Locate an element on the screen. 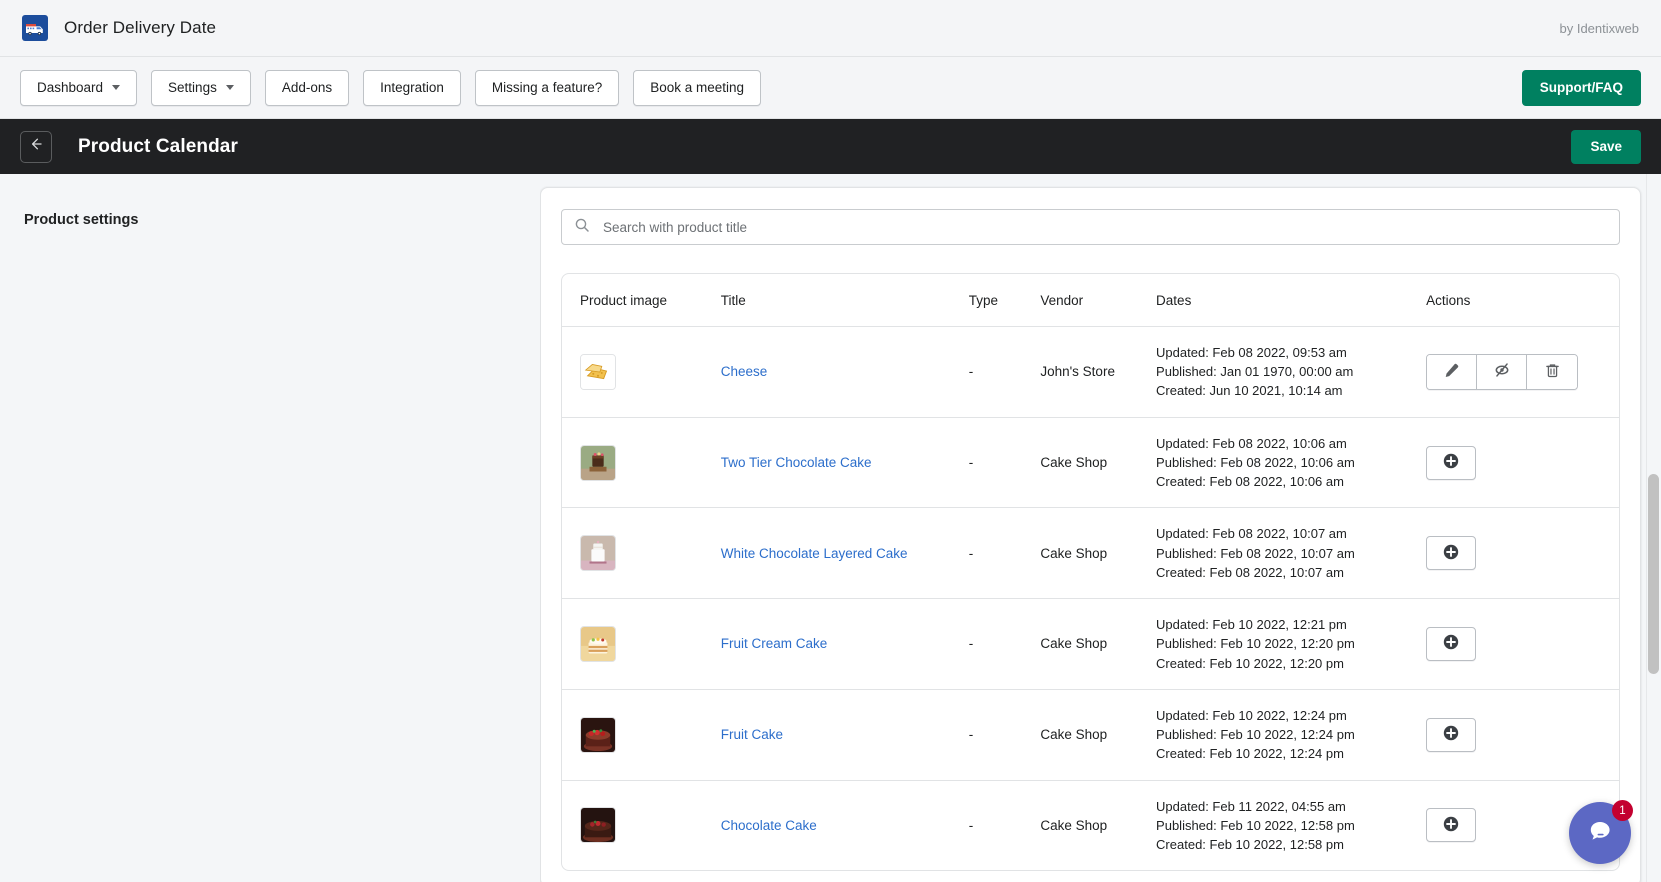 The height and width of the screenshot is (882, 1661). arrow-left-icon is located at coordinates (36, 146).